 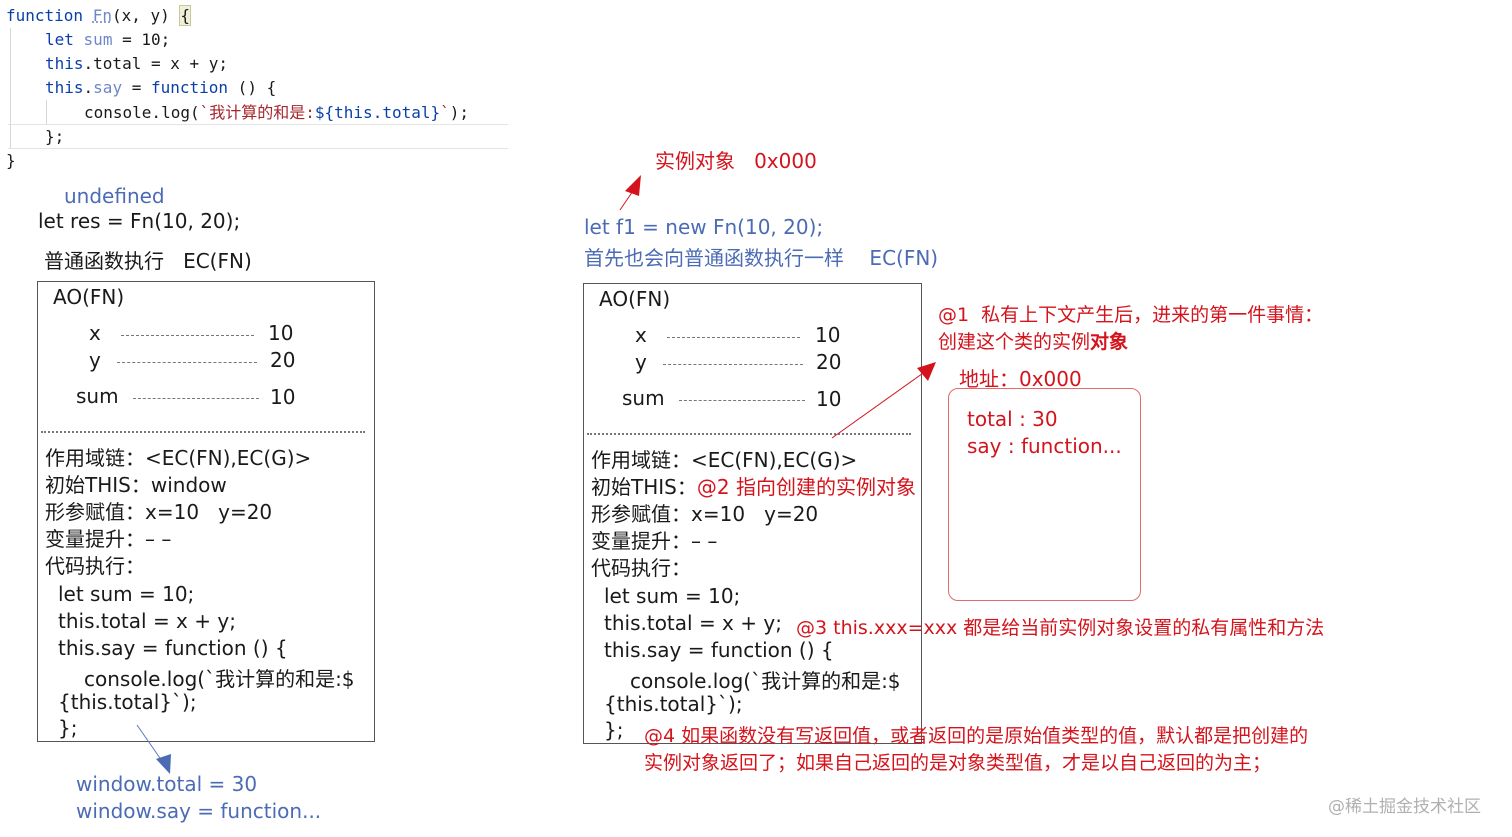 I want to click on arrow-to-window-result, so click(x=153, y=749).